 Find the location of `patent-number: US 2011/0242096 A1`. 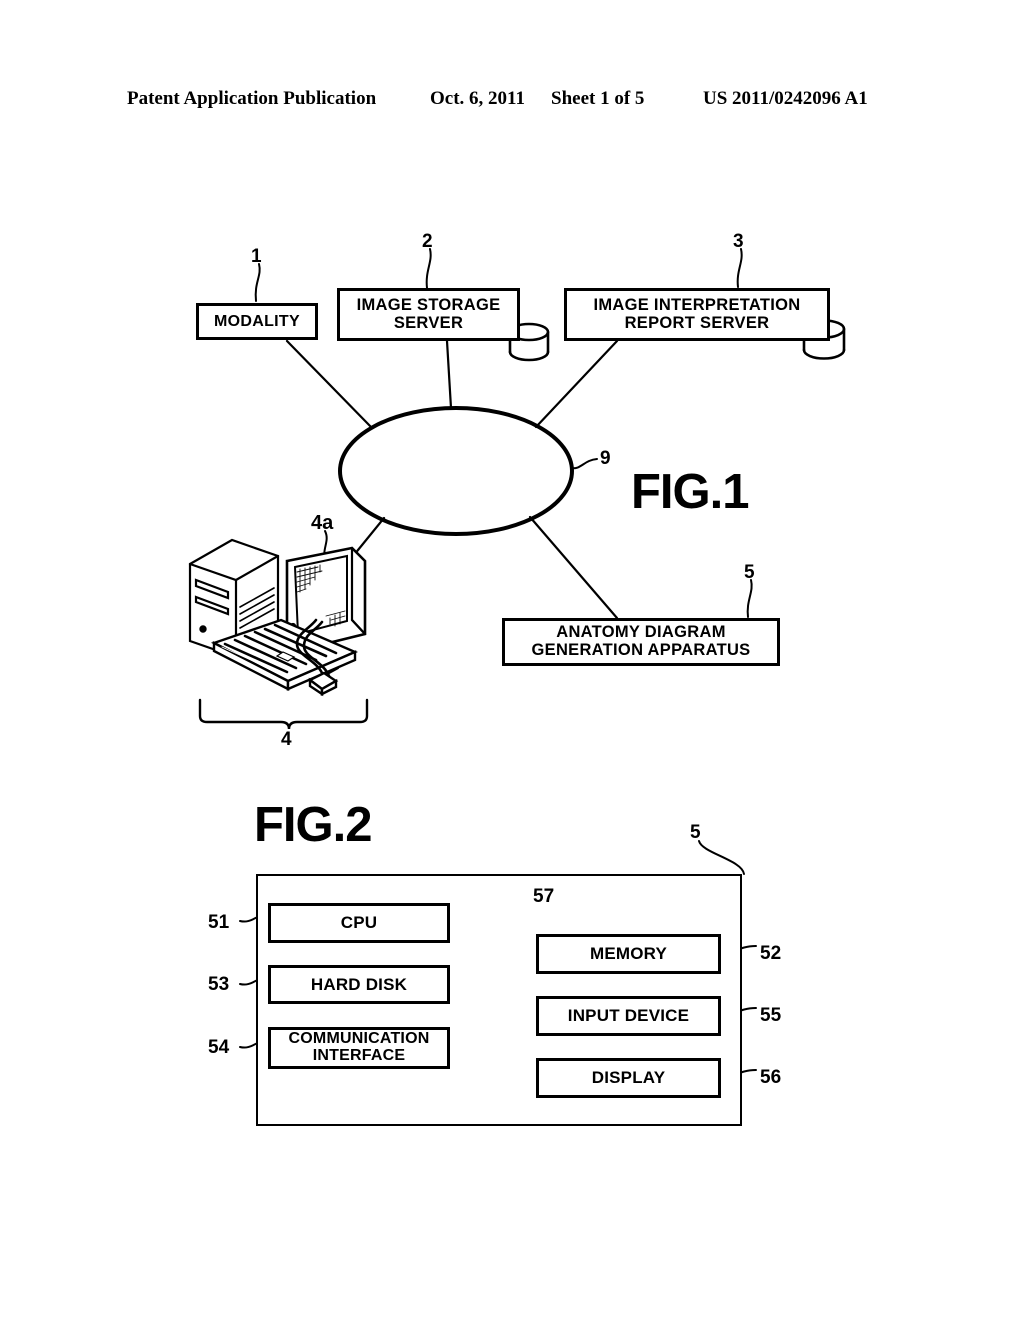

patent-number: US 2011/0242096 A1 is located at coordinates (785, 98).